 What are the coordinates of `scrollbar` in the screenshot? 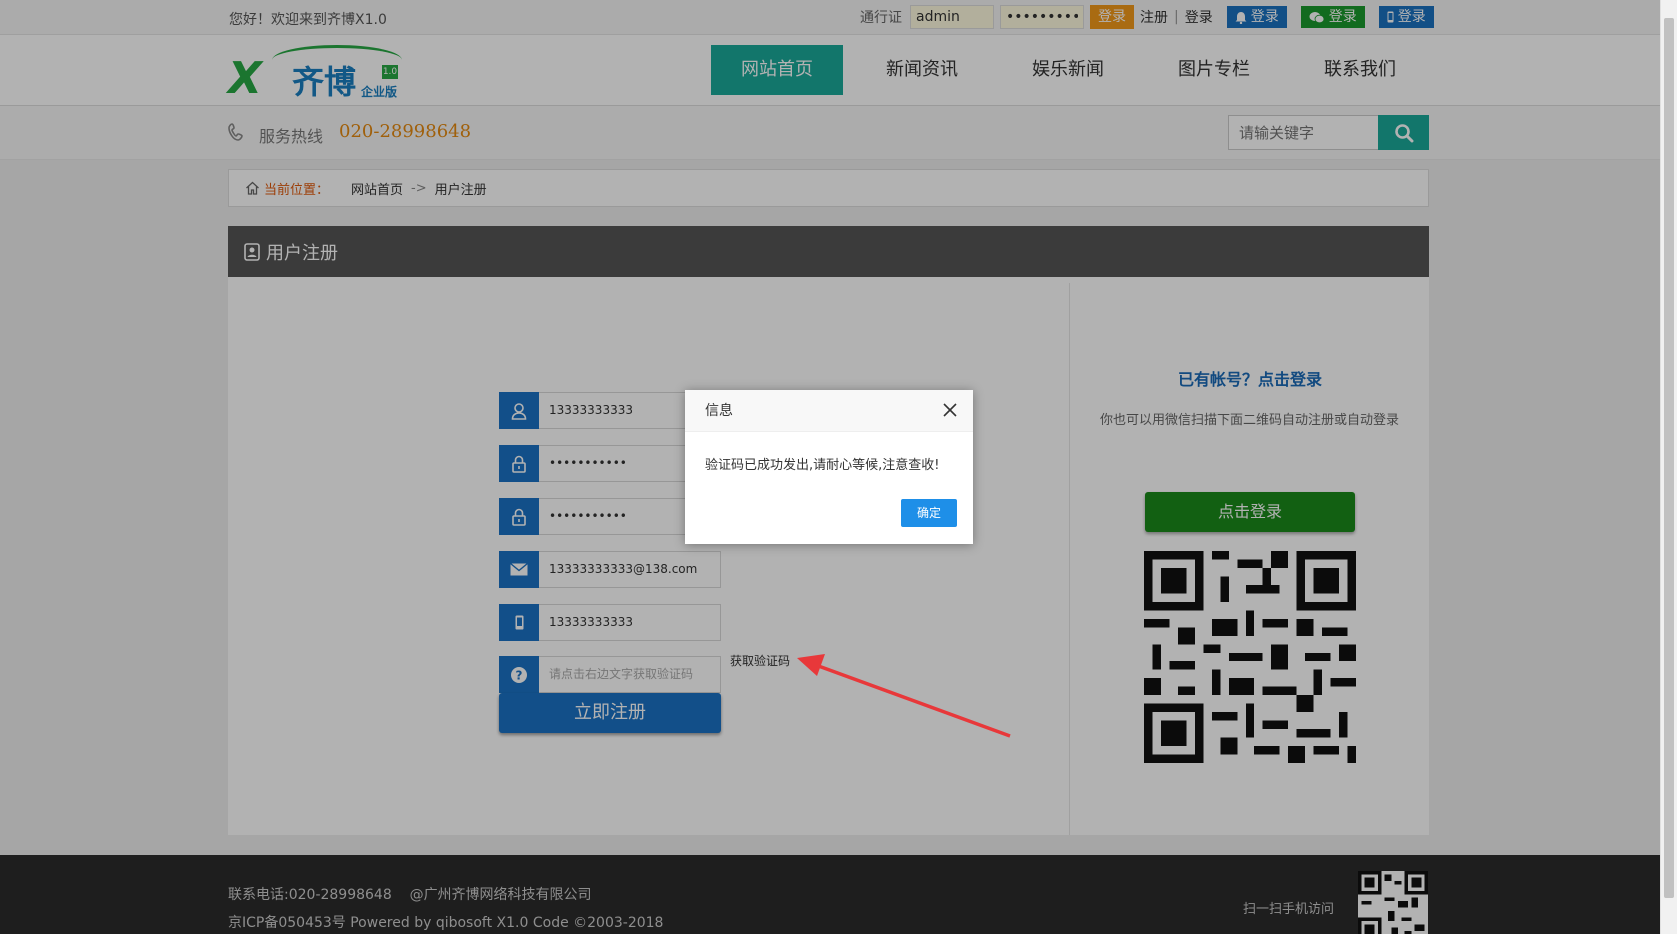 It's located at (1668, 467).